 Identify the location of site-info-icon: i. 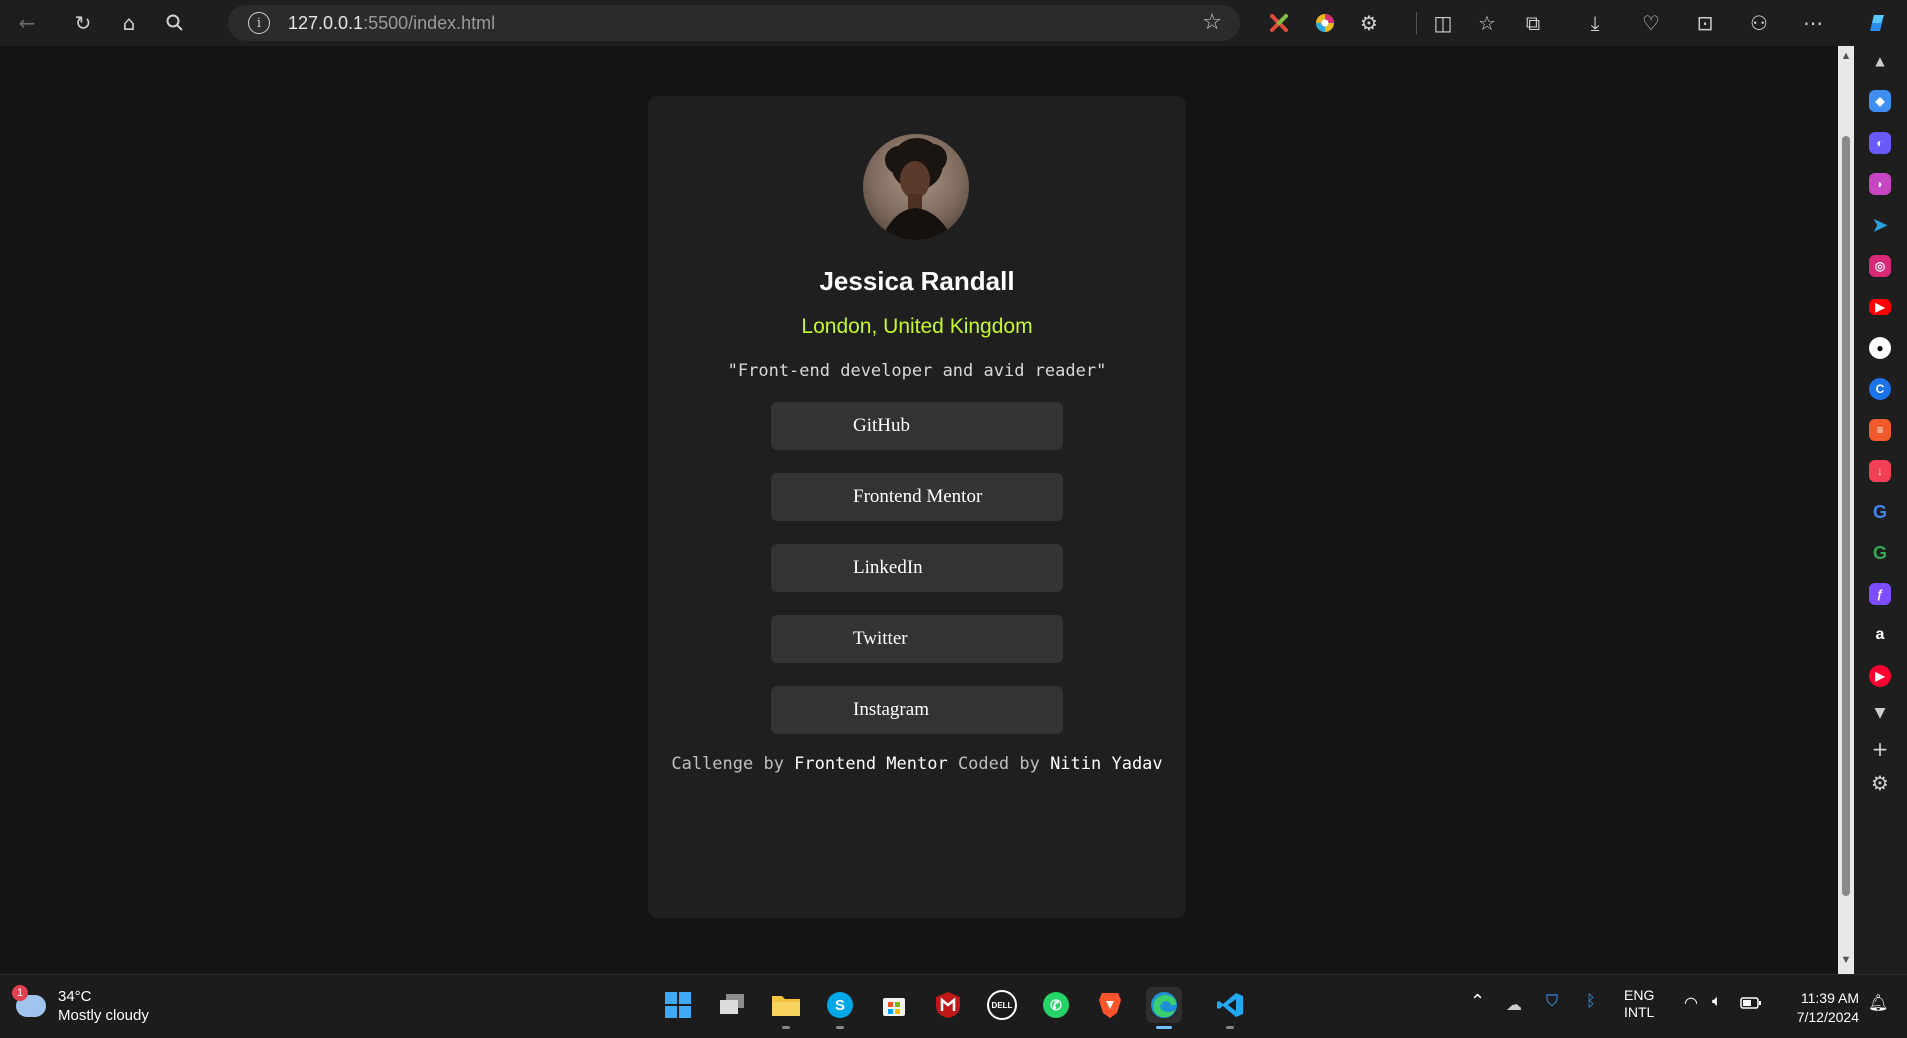
(259, 23).